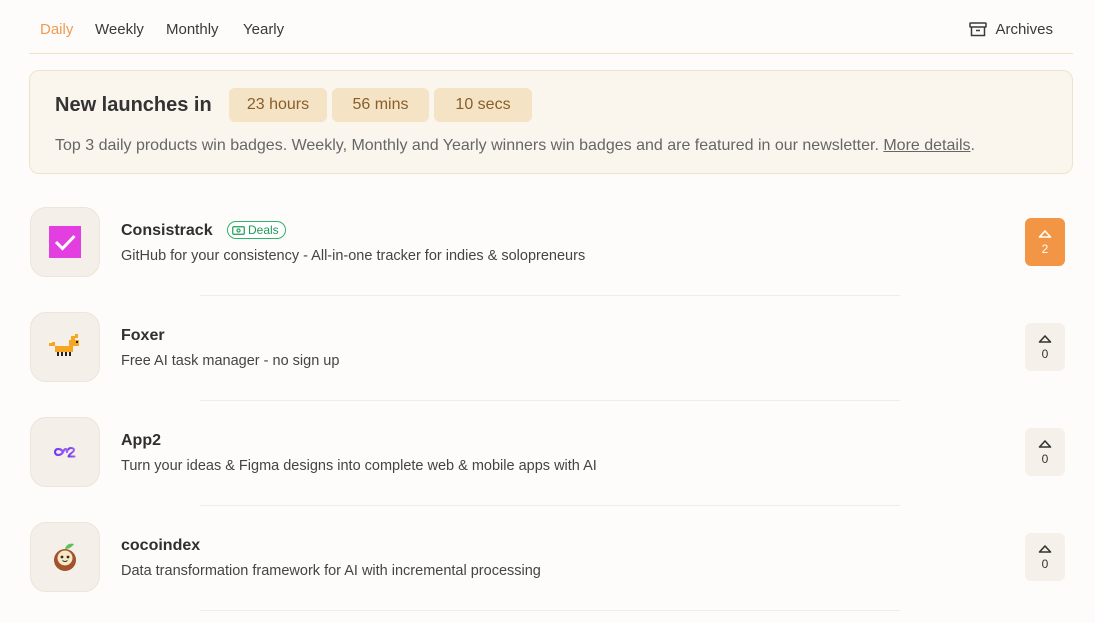 This screenshot has width=1095, height=623. I want to click on coconut-icon, so click(65, 557).